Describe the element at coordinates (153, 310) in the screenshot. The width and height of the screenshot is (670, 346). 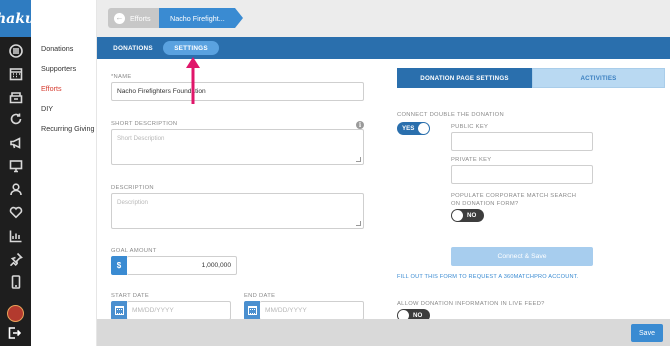
I see `start-date-placeholder: MM/DD/YYYY` at that location.